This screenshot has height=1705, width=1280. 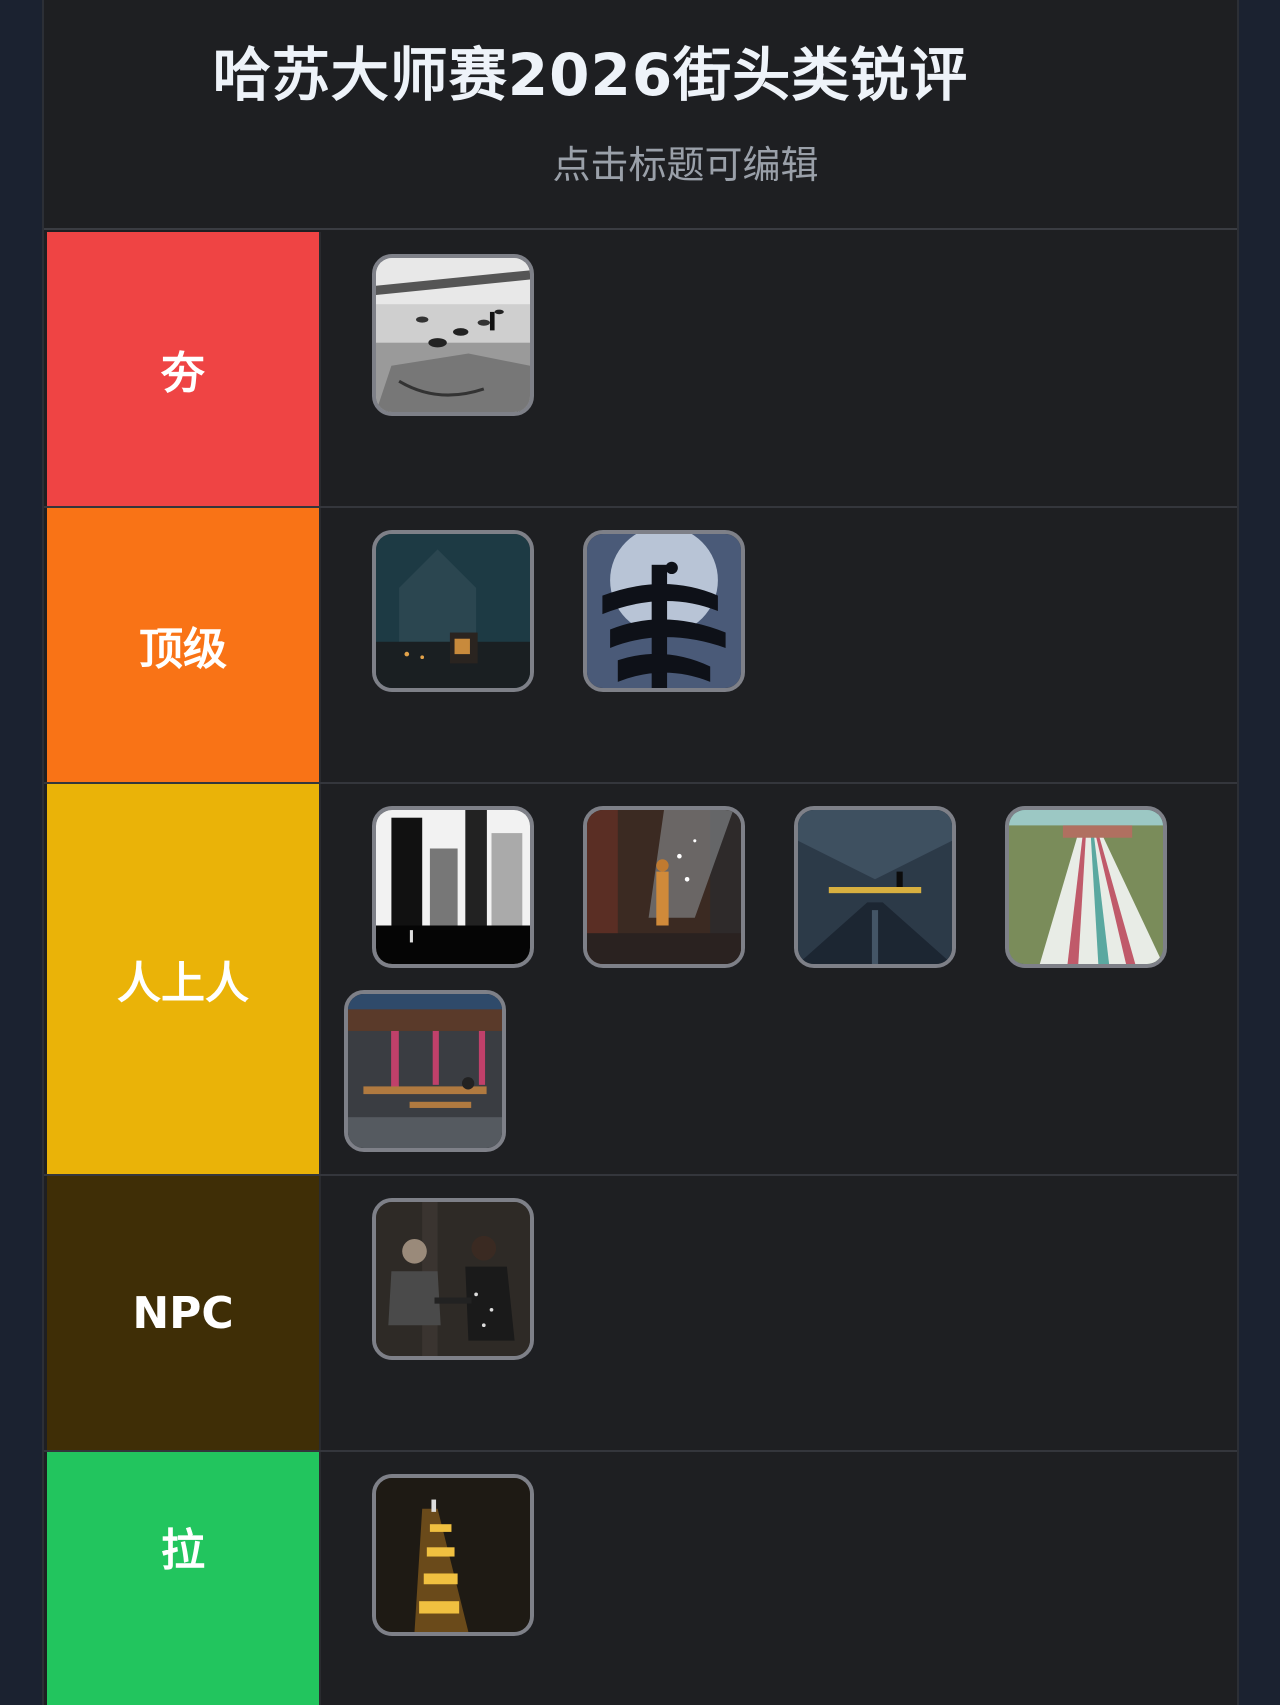 What do you see at coordinates (664, 887) in the screenshot?
I see `sparks-worker-photo` at bounding box center [664, 887].